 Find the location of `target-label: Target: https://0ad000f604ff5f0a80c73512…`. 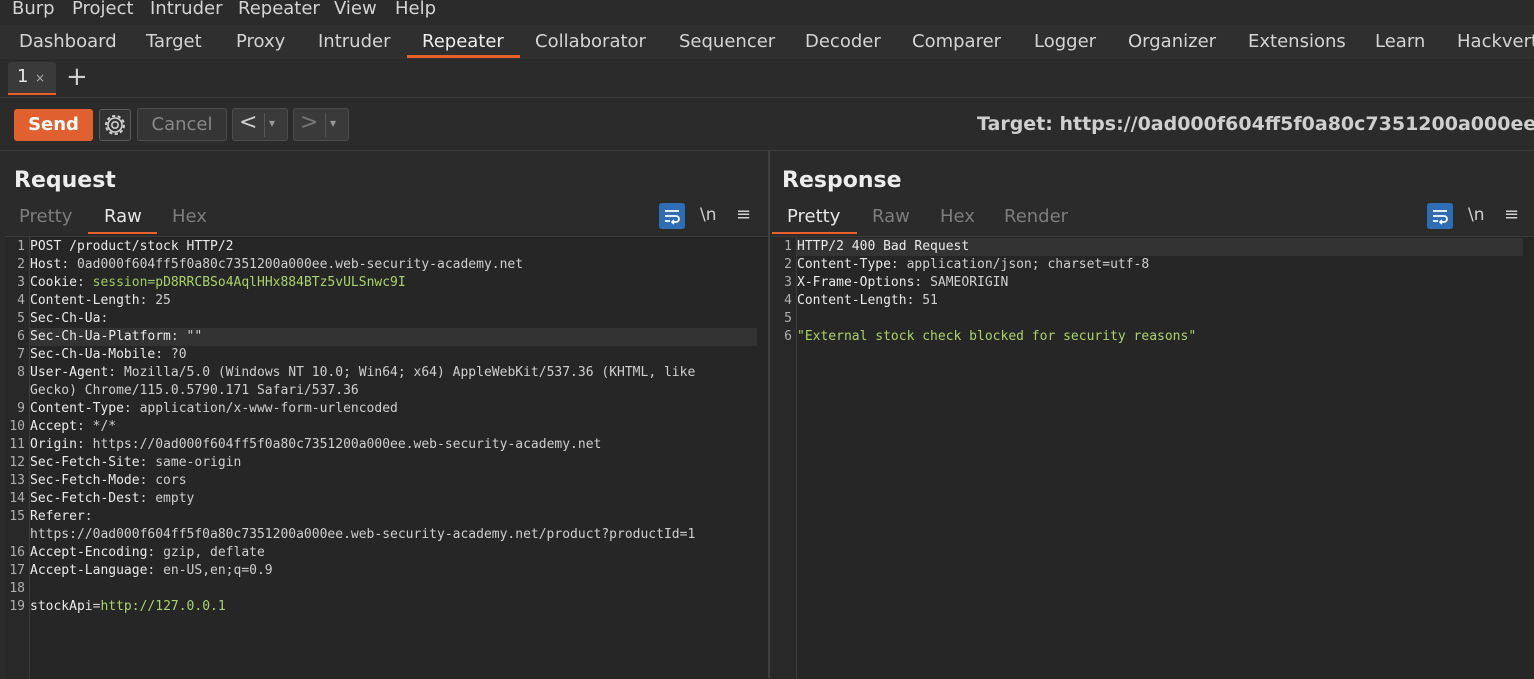

target-label: Target: https://0ad000f604ff5f0a80c73512… is located at coordinates (1255, 124).